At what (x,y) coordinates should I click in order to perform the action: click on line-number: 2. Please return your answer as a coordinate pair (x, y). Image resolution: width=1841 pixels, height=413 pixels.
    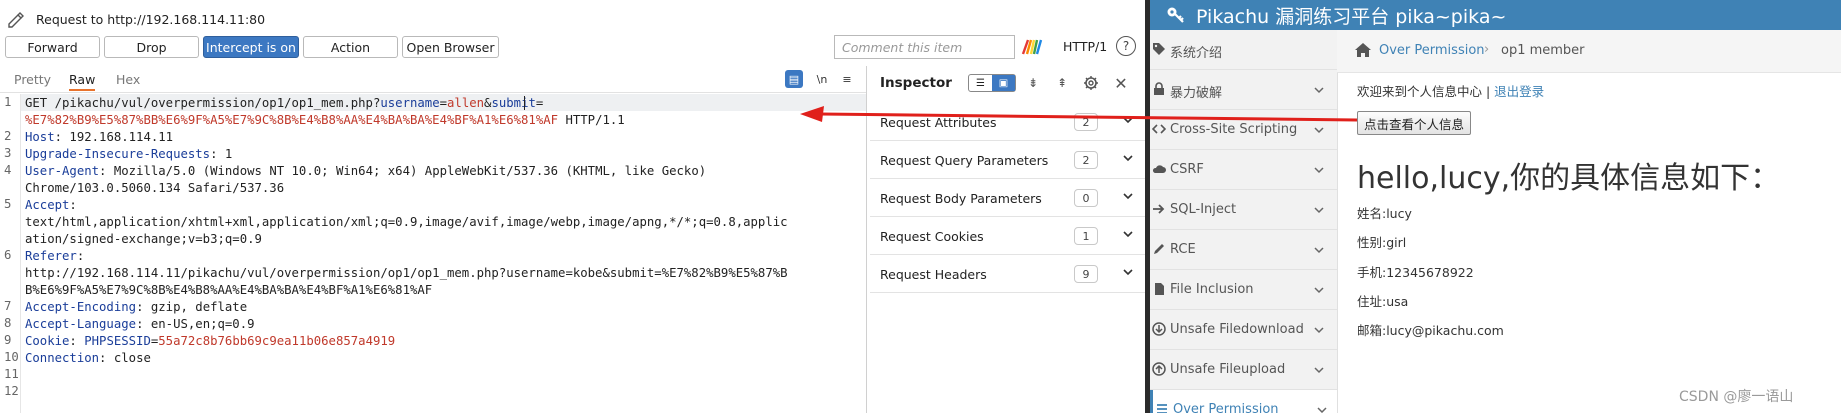
    Looking at the image, I should click on (8, 136).